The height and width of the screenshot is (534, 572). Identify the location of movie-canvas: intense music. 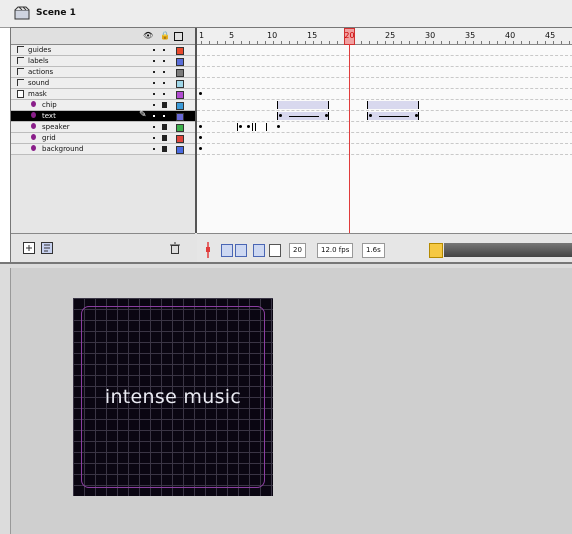
(173, 397).